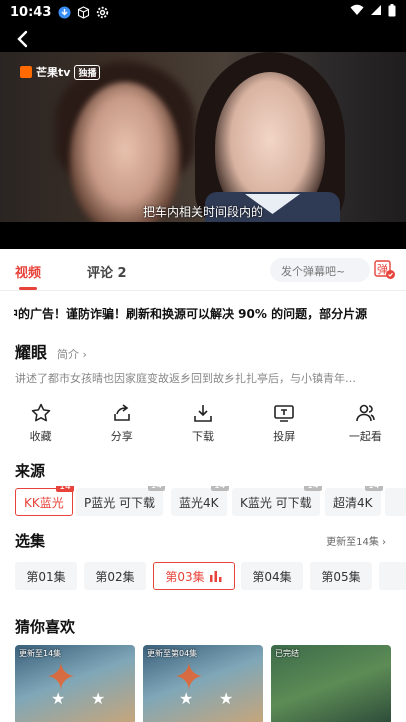 Image resolution: width=406 pixels, height=722 pixels. Describe the element at coordinates (215, 576) in the screenshot. I see `playing-indicator-icon` at that location.